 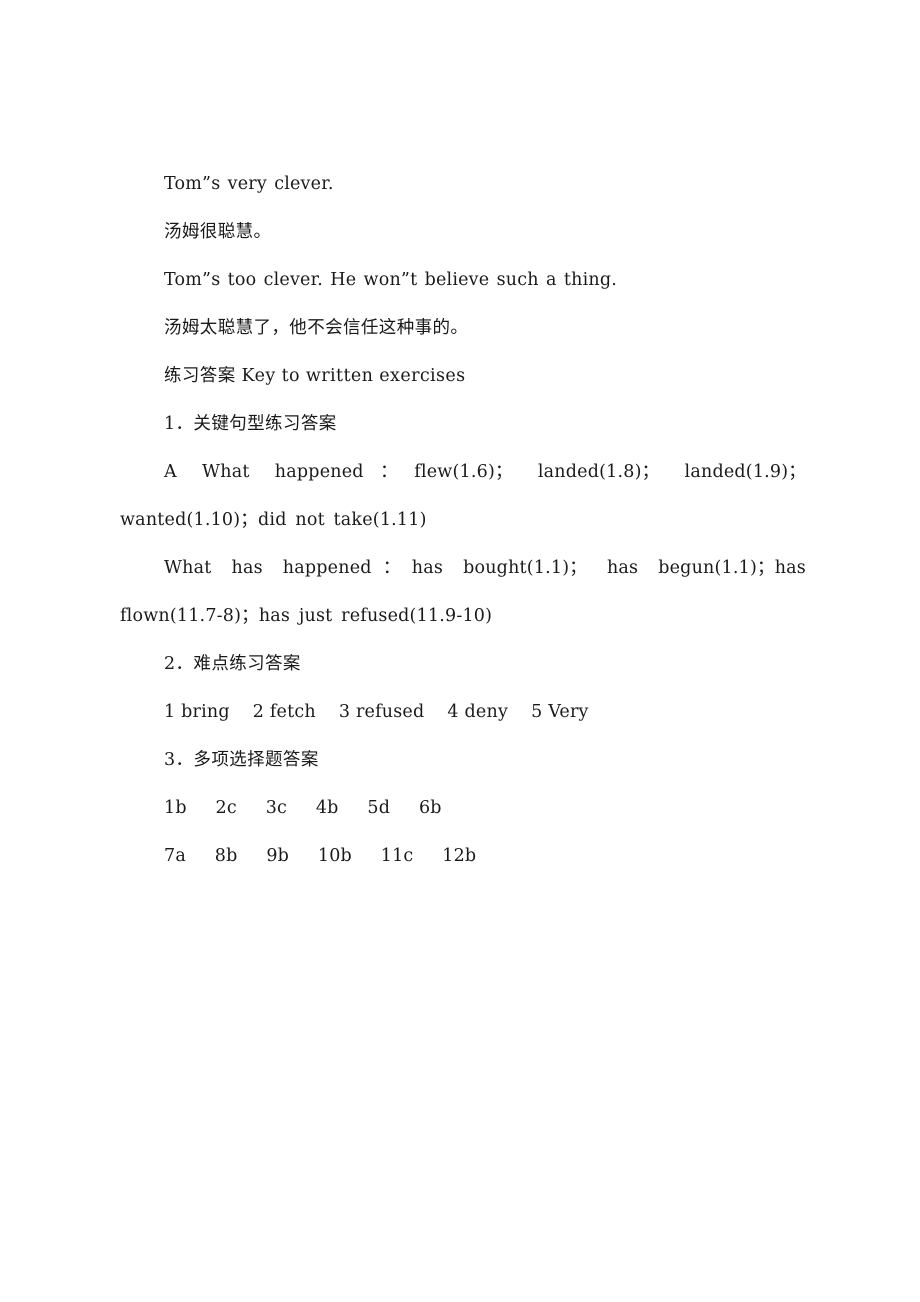 I want to click on heading-key-to-exercises: 练习答案 Key to written exercises, so click(x=315, y=376).